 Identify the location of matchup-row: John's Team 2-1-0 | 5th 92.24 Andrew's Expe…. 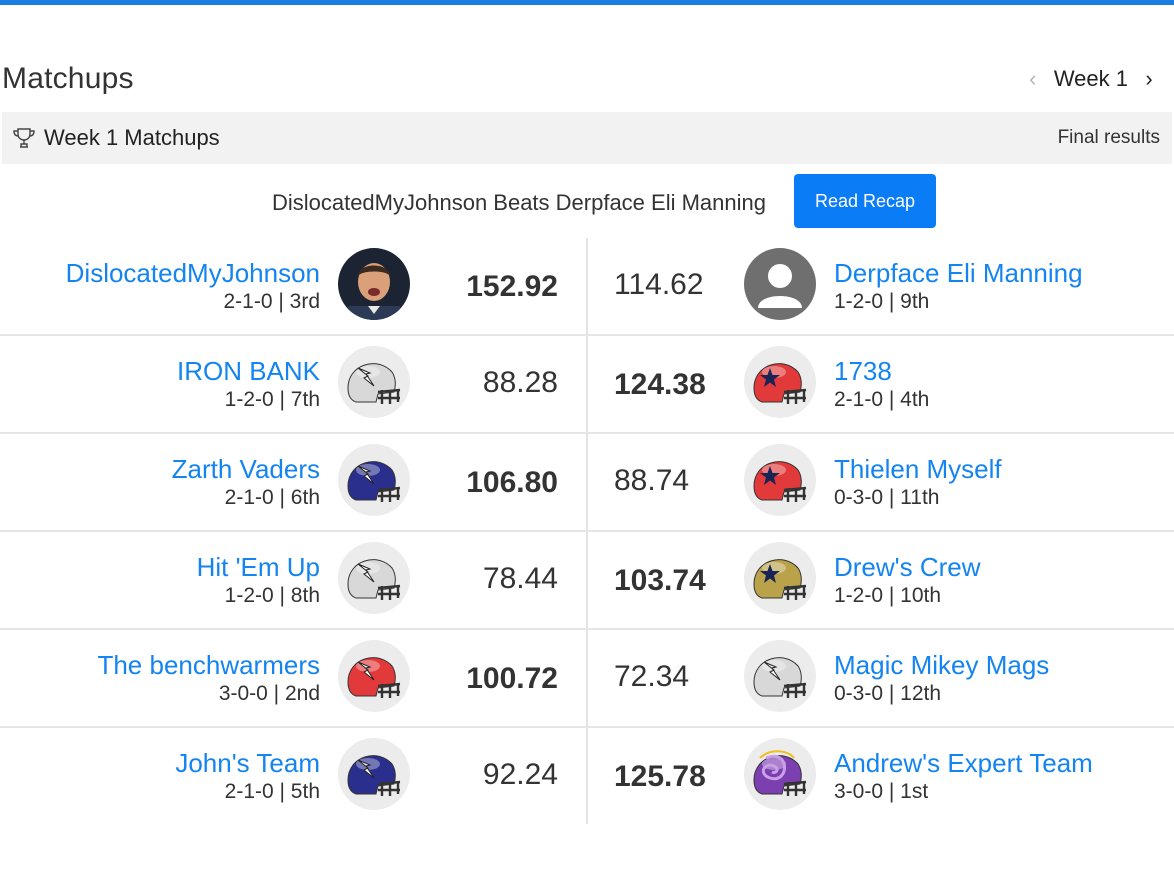
(587, 777).